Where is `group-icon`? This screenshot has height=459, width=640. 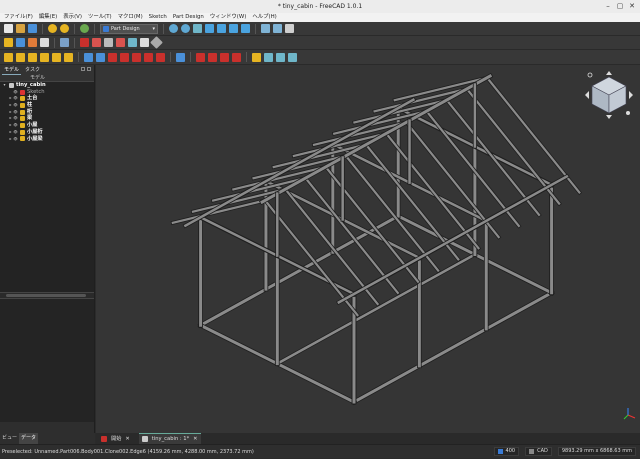
group-icon is located at coordinates (20, 42).